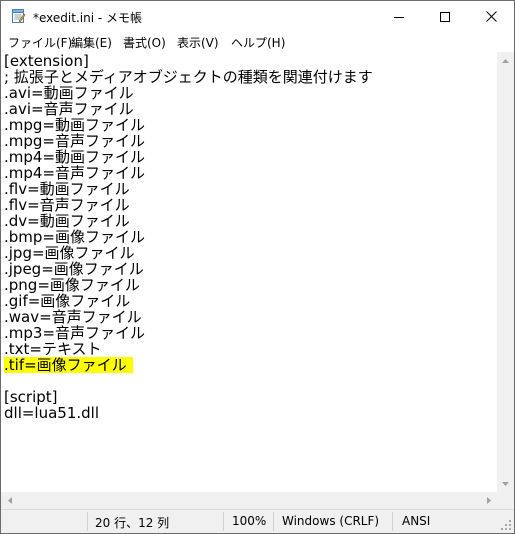 Image resolution: width=515 pixels, height=534 pixels. I want to click on zoom-level: 100%, so click(249, 521).